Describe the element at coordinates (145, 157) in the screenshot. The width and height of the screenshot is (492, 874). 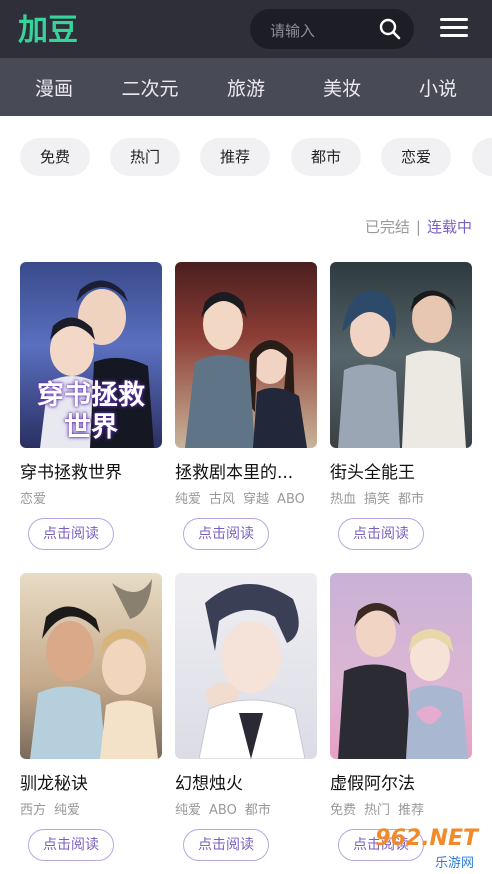
I see `tag-hot: 热门` at that location.